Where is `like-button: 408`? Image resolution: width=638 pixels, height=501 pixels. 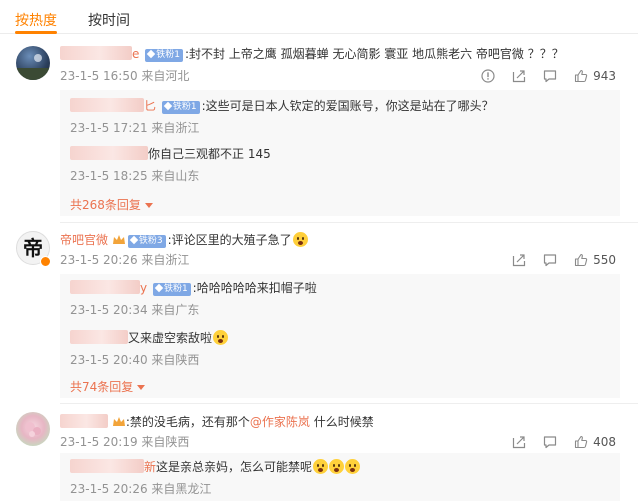 like-button: 408 is located at coordinates (595, 442).